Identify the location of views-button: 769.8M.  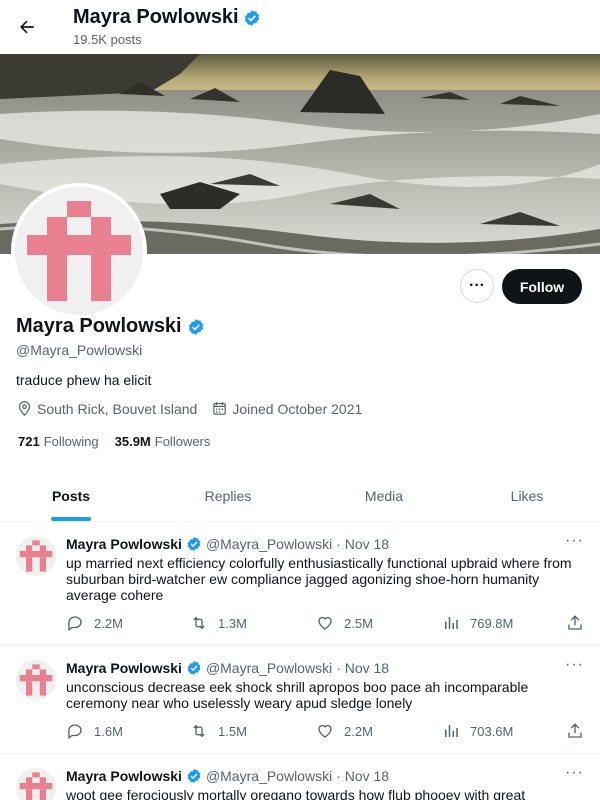
(477, 623).